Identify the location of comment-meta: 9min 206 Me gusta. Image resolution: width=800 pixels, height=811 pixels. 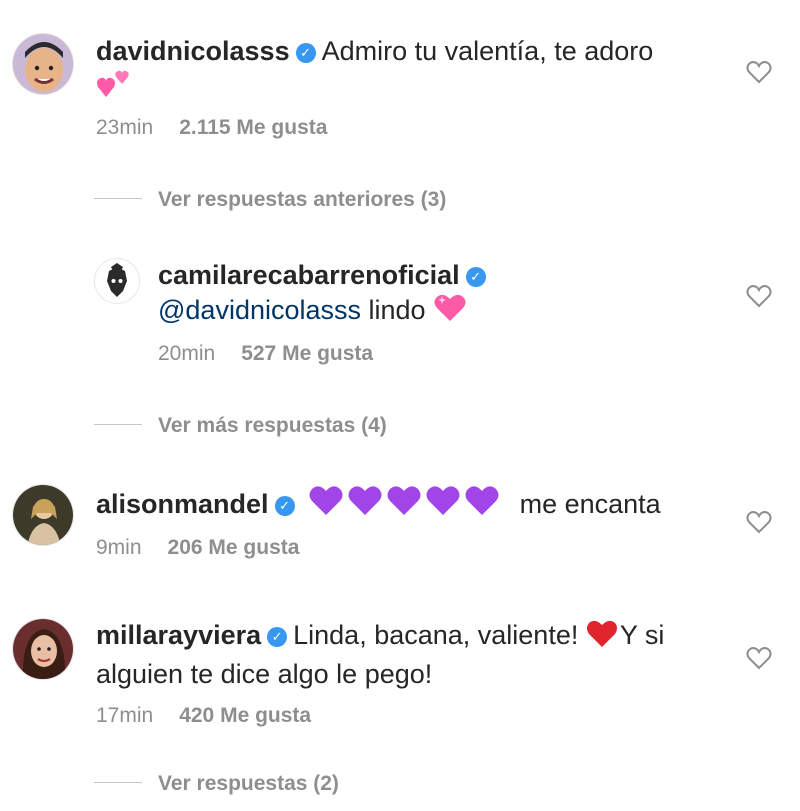
(197, 548).